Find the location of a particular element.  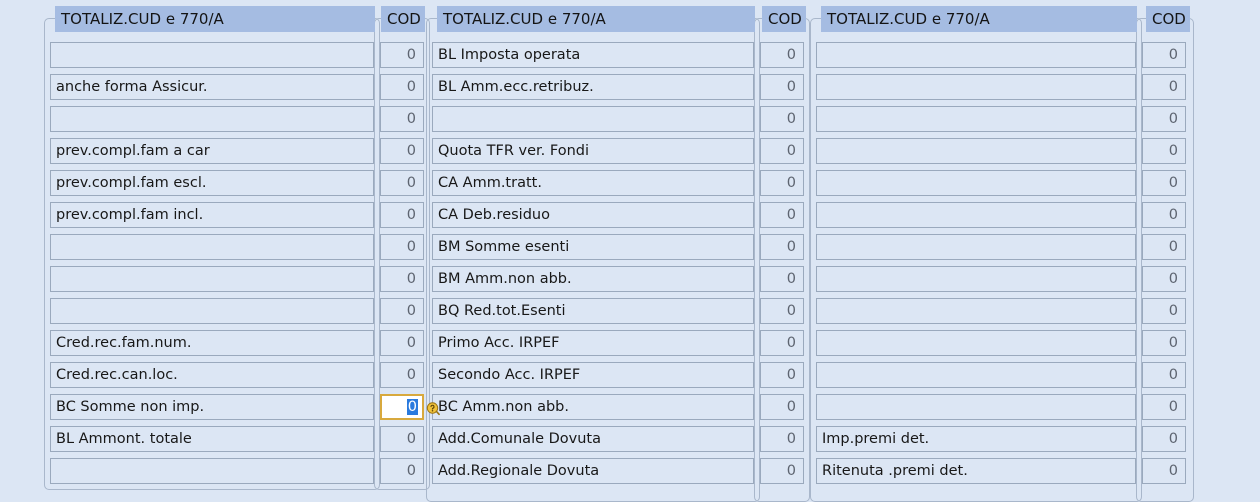

code-field-1-3: 0 is located at coordinates (402, 119).